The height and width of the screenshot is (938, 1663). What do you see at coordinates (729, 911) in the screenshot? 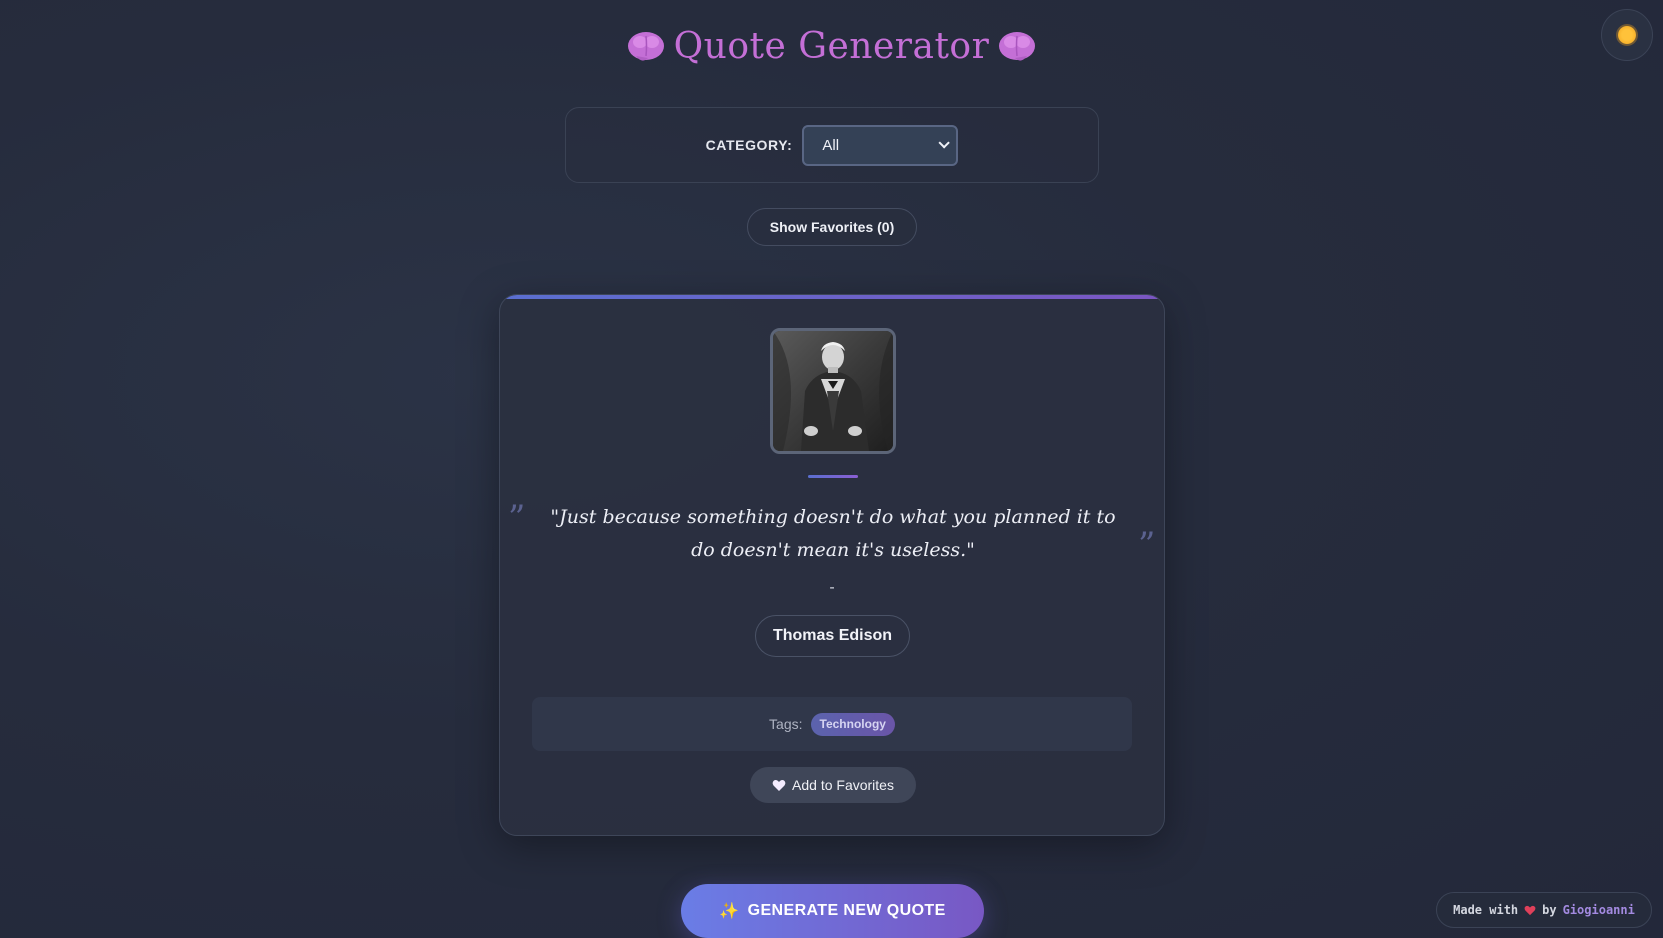
I see `sparkles-icon: ✨` at bounding box center [729, 911].